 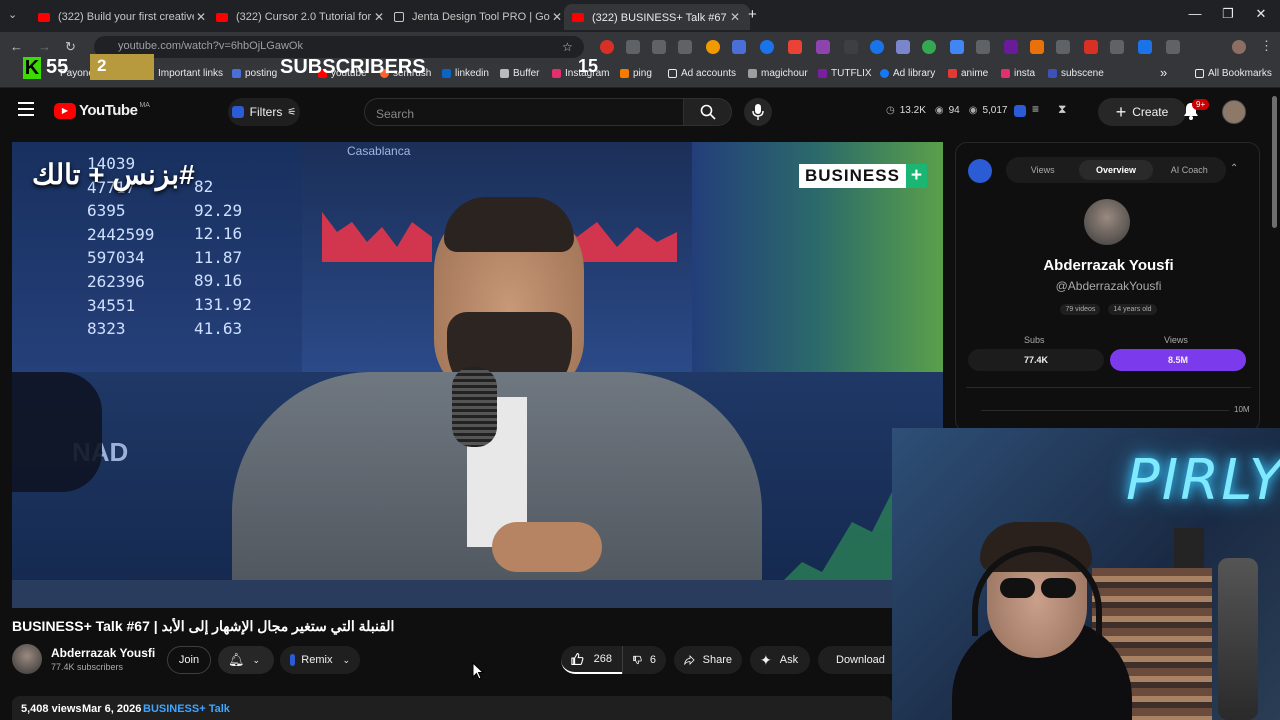 What do you see at coordinates (1234, 112) in the screenshot?
I see `account-avatar` at bounding box center [1234, 112].